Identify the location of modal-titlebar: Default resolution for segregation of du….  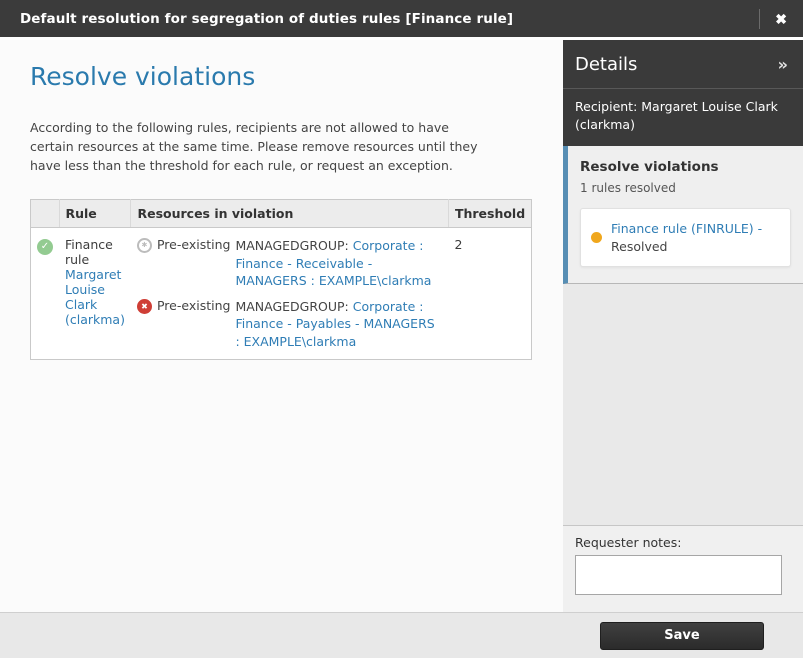
(401, 20).